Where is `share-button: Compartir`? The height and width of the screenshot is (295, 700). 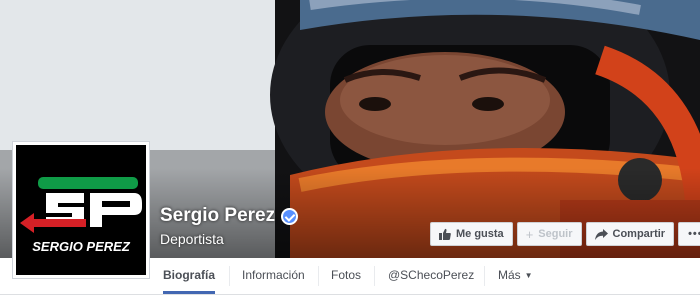 share-button: Compartir is located at coordinates (630, 234).